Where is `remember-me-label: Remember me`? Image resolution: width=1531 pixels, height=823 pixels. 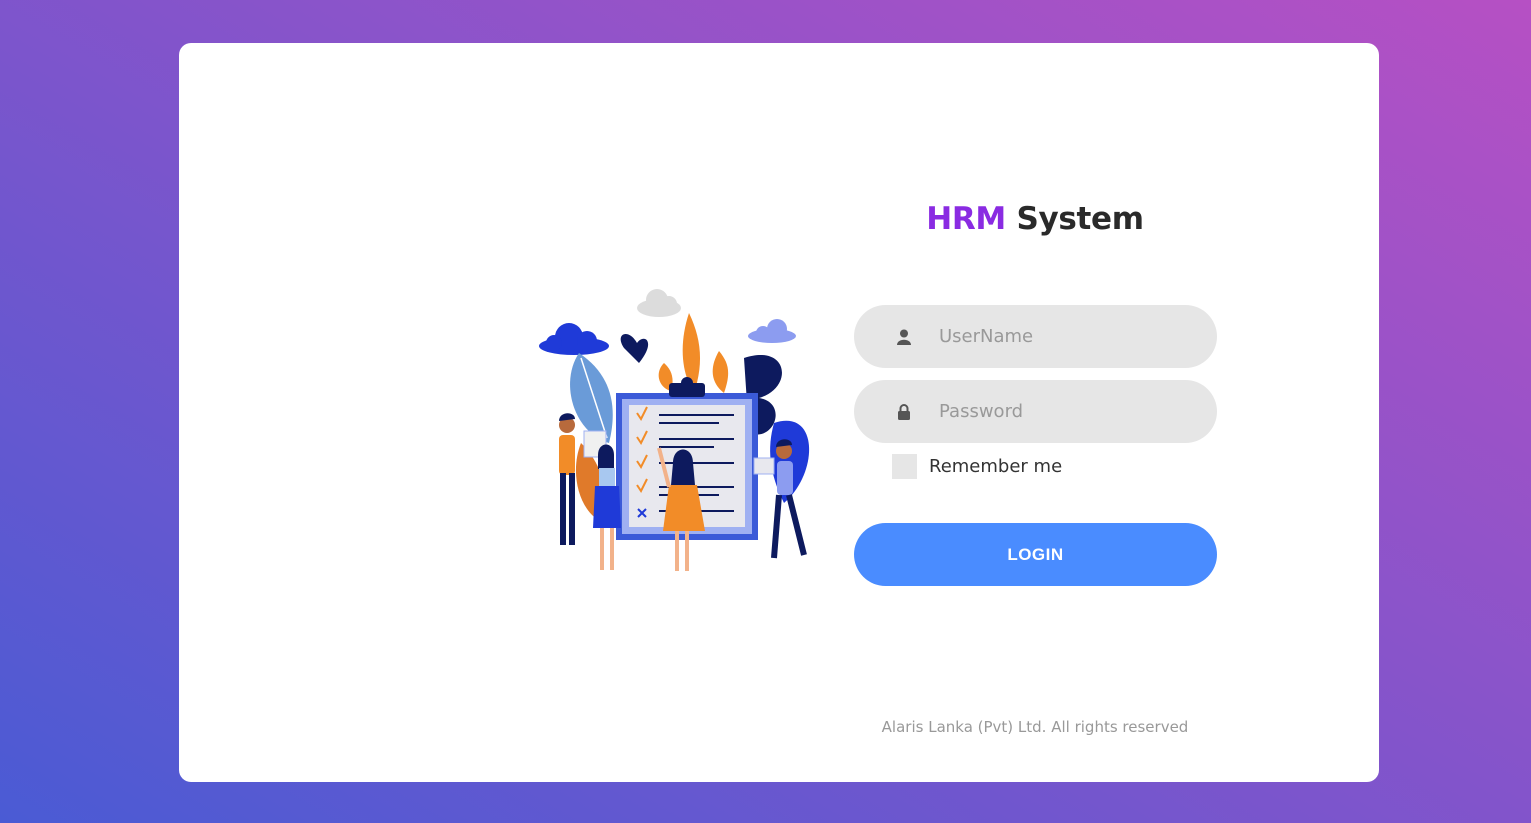
remember-me-label: Remember me is located at coordinates (995, 466).